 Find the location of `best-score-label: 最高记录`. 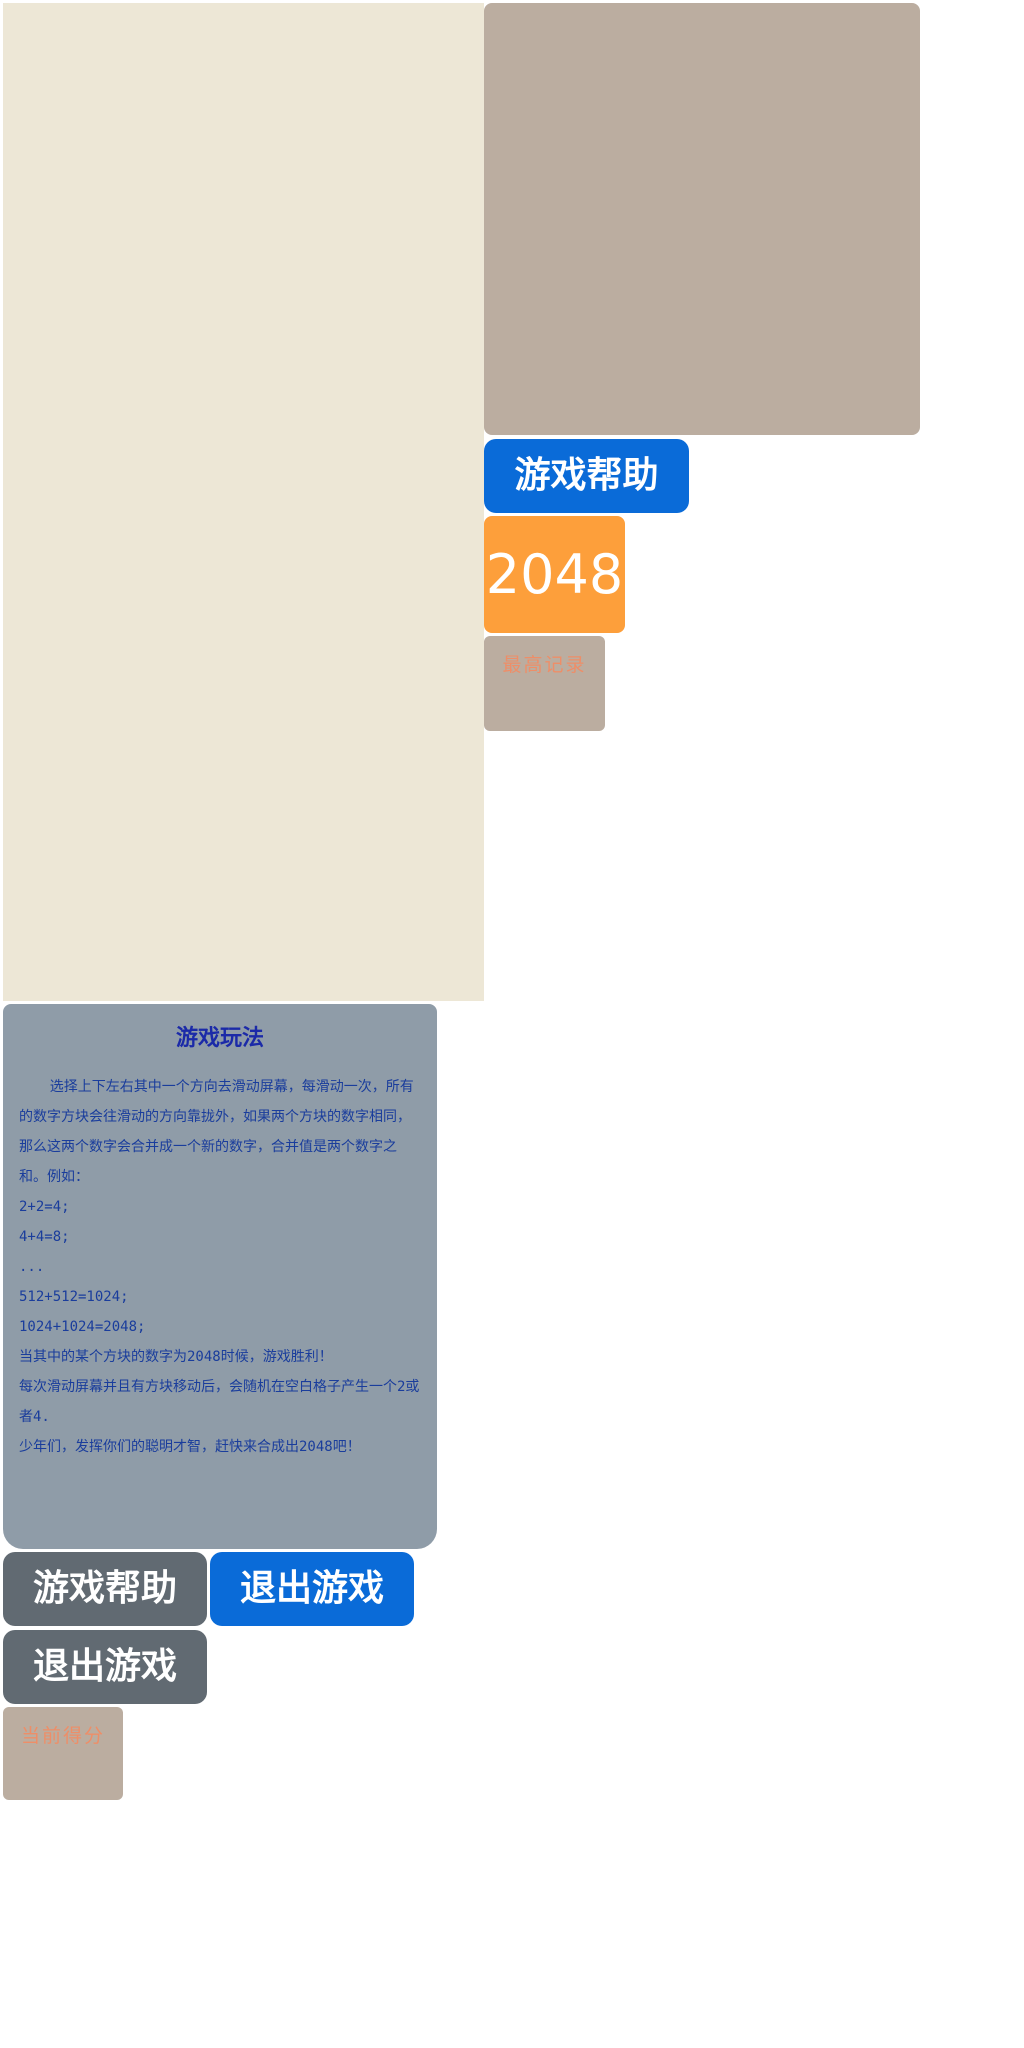

best-score-label: 最高记录 is located at coordinates (544, 665).